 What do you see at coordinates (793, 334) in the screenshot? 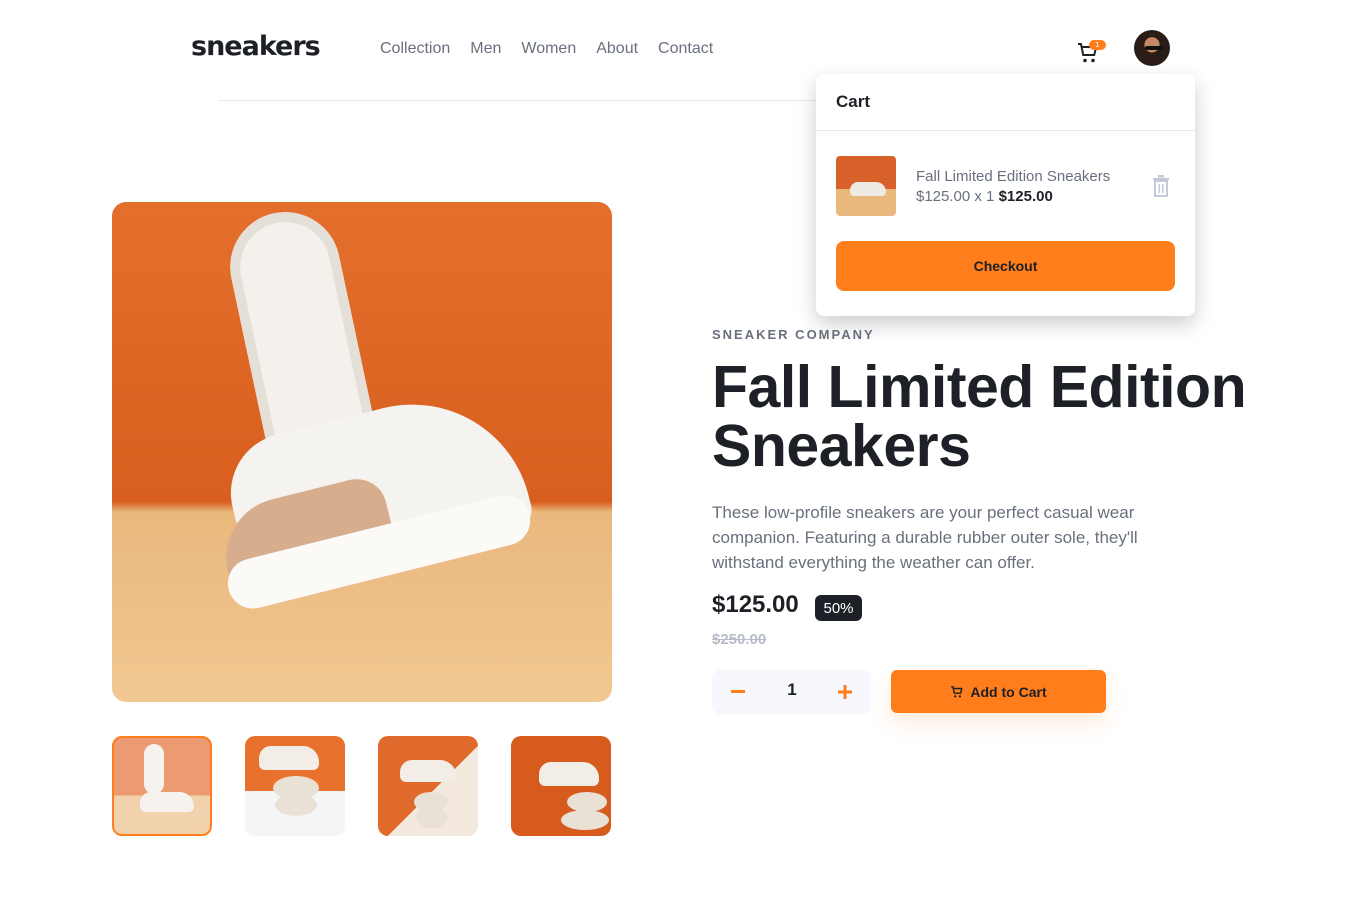
I see `company-label: SNEAKER COMPANY` at bounding box center [793, 334].